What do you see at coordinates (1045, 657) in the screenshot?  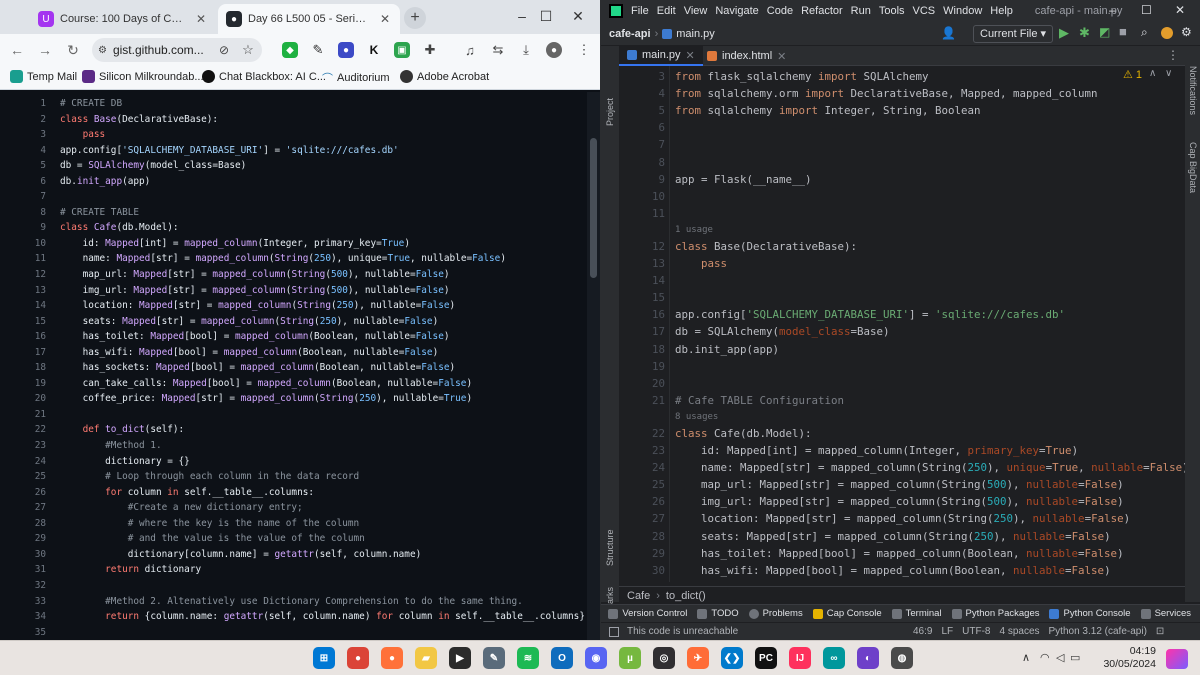 I see `wifi-icon: ◠` at bounding box center [1045, 657].